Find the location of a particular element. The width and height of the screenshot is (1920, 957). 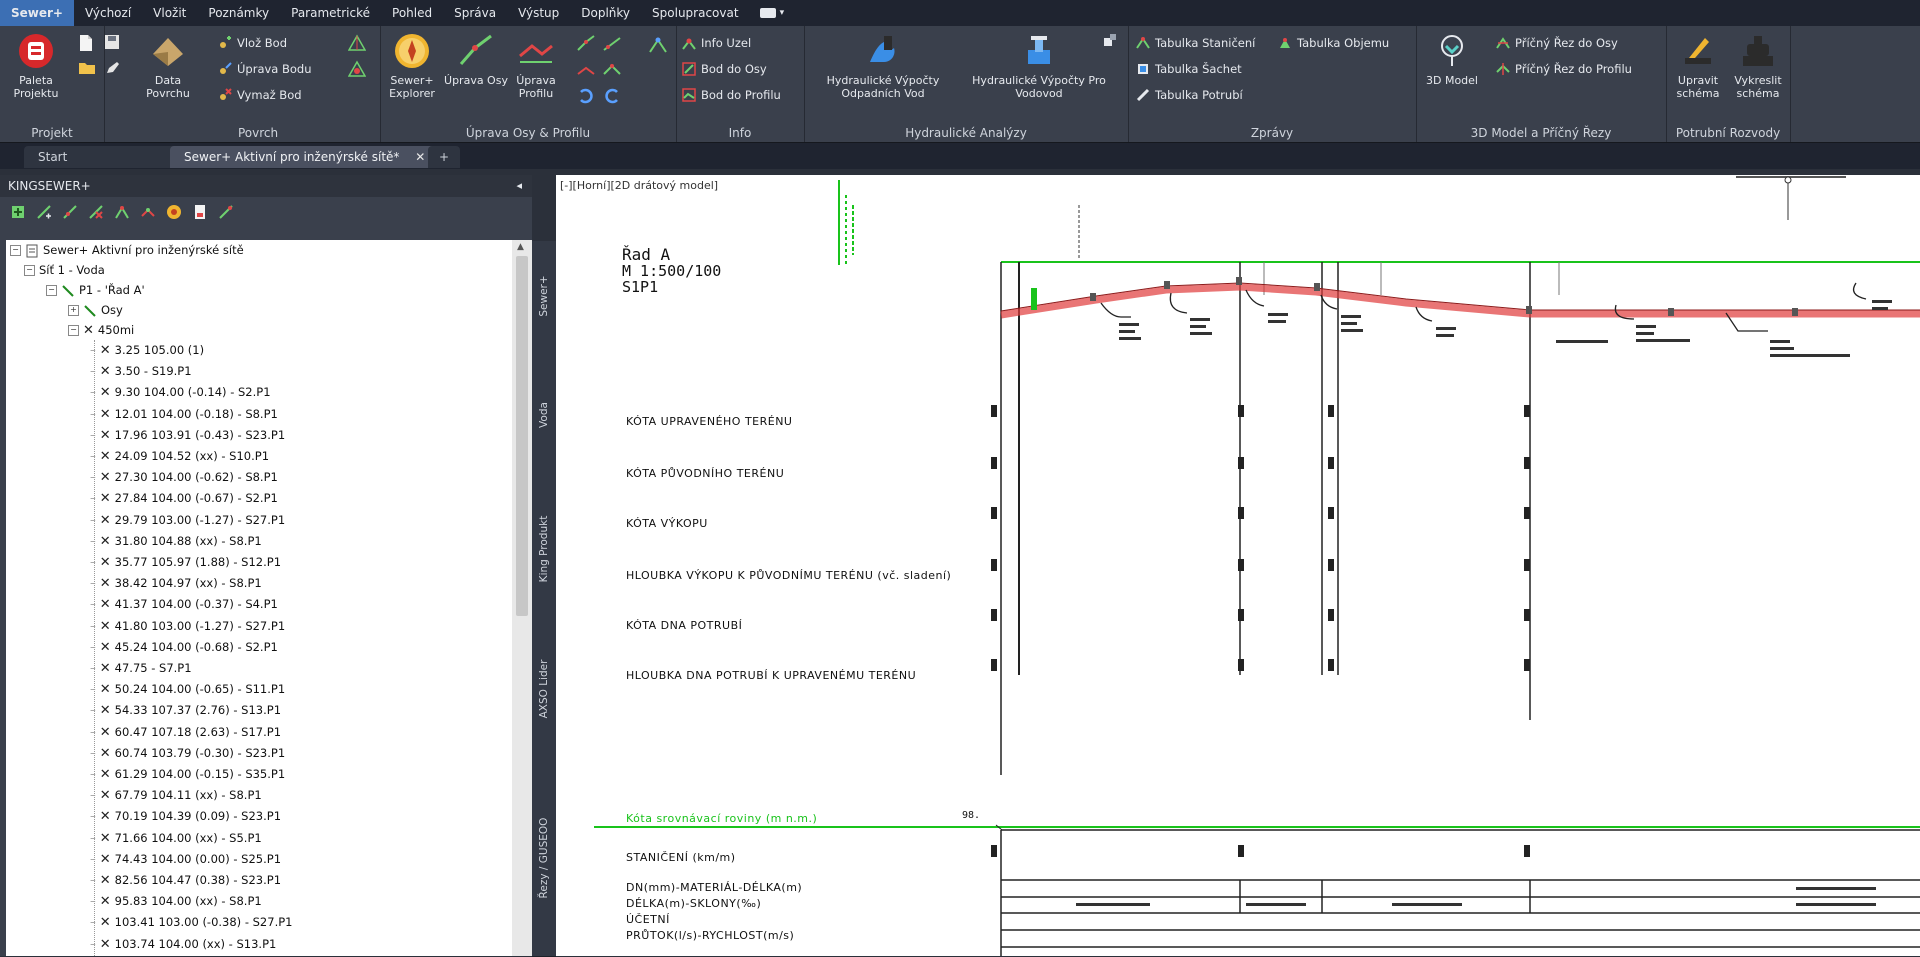

uprava-bodu-button: Úprava Bodu is located at coordinates (265, 69).